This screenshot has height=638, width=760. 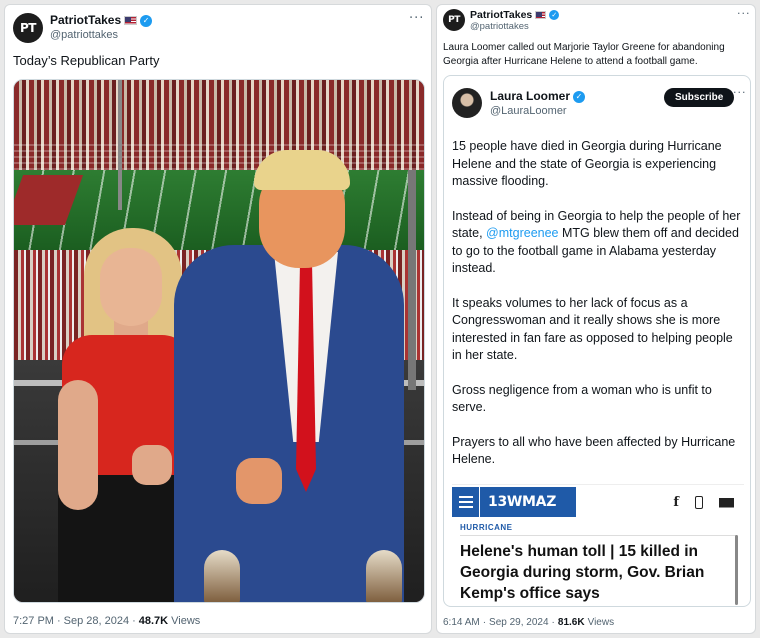 I want to click on tweet-meta: 7:27 PM · Sep 28, 2024 · 48.7K Views, so click(x=106, y=621).